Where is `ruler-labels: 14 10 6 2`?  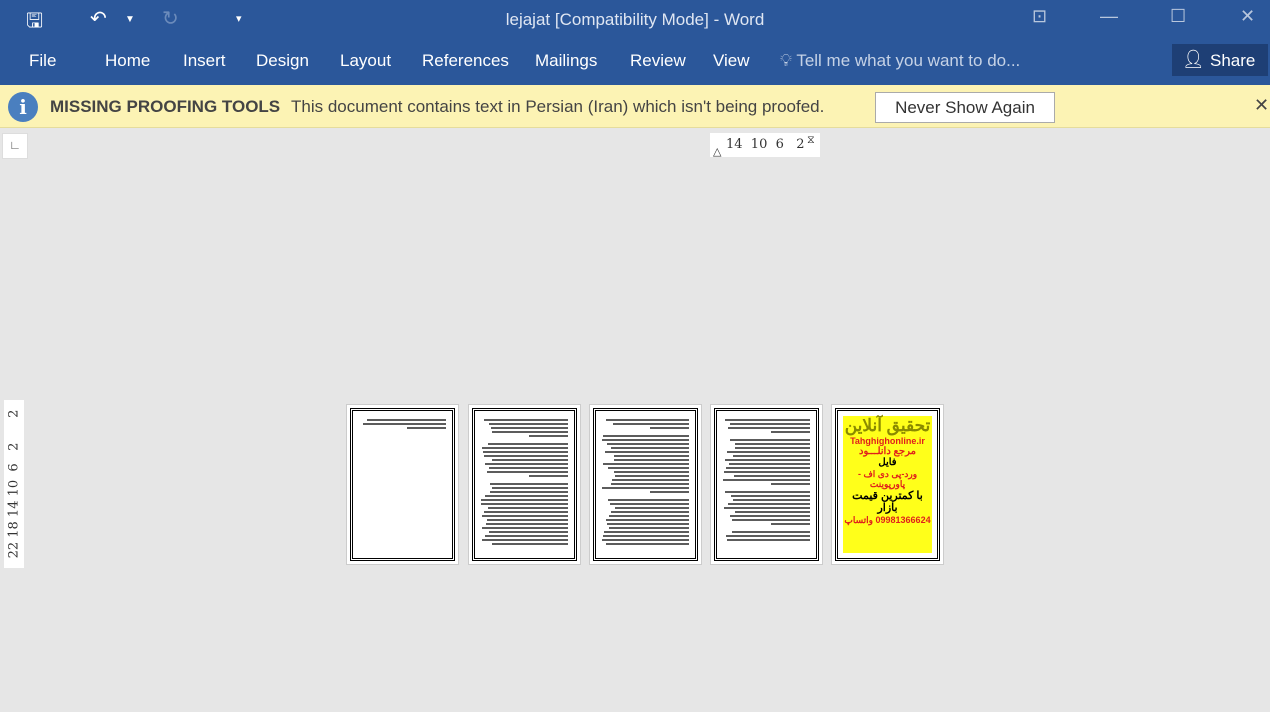
ruler-labels: 14 10 6 2 is located at coordinates (765, 144).